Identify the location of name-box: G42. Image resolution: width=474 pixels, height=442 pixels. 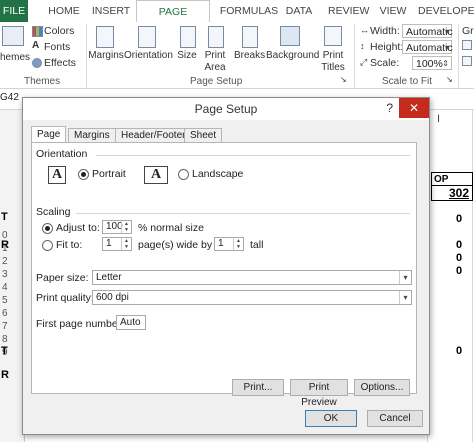
(11, 99).